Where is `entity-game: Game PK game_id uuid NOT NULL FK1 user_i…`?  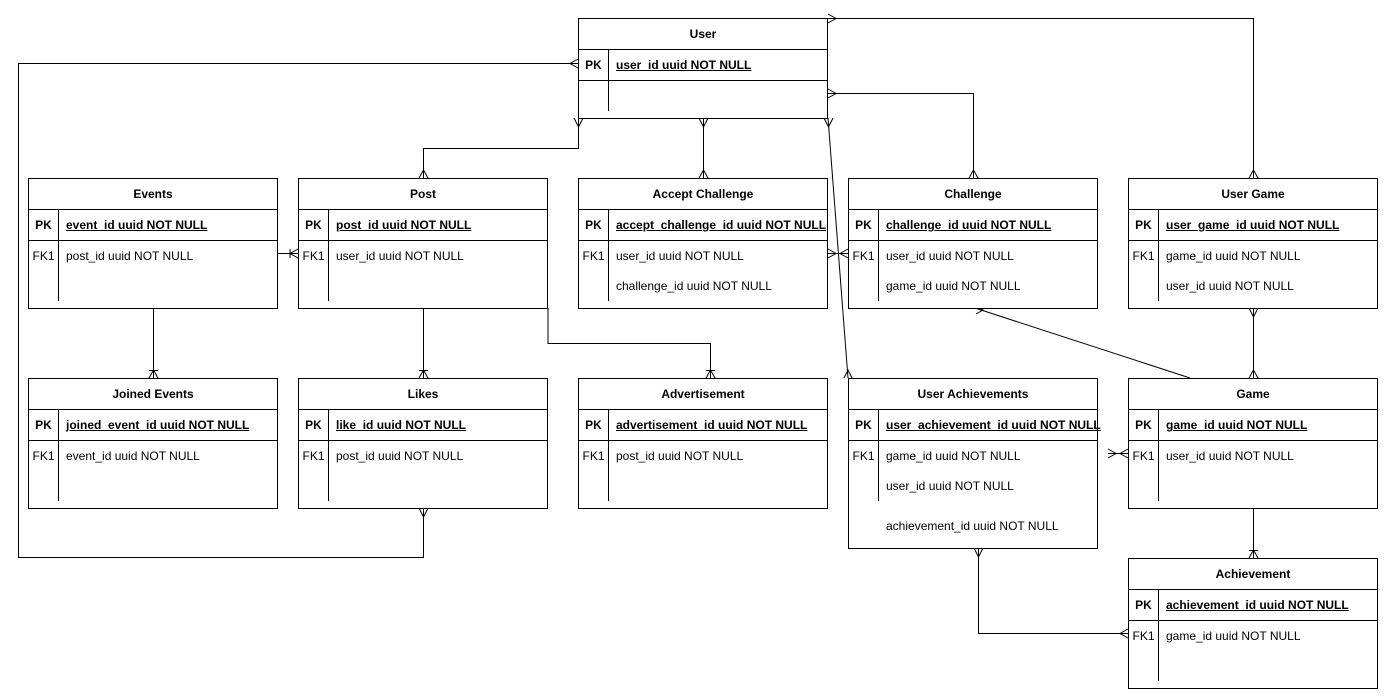 entity-game: Game PK game_id uuid NOT NULL FK1 user_i… is located at coordinates (1253, 443).